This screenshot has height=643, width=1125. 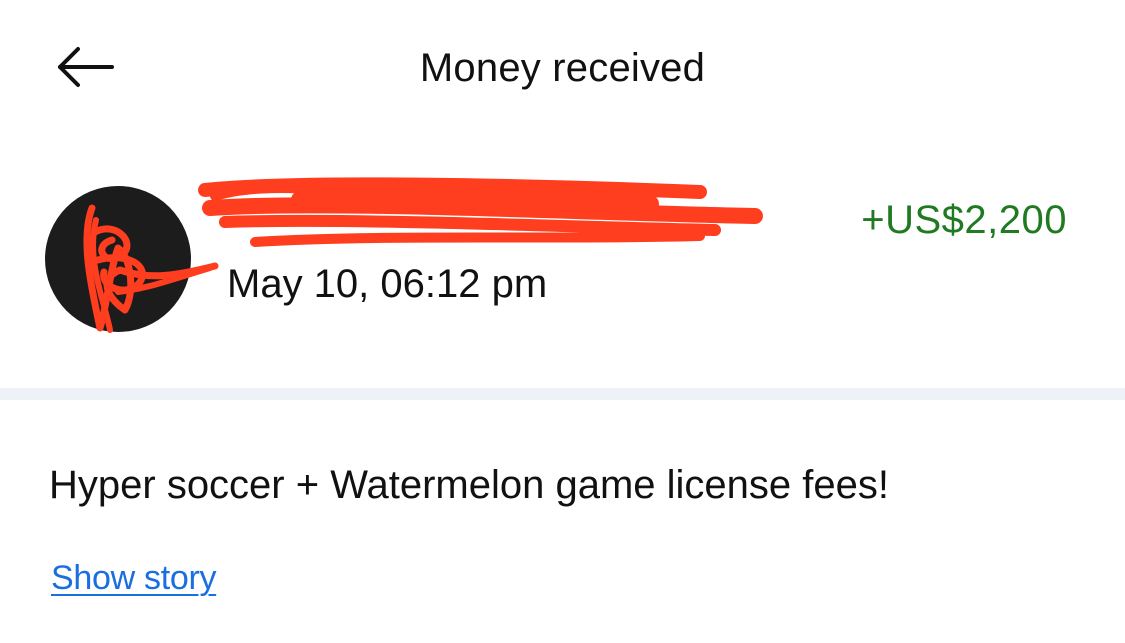 I want to click on show-story-link: Show story, so click(x=133, y=578).